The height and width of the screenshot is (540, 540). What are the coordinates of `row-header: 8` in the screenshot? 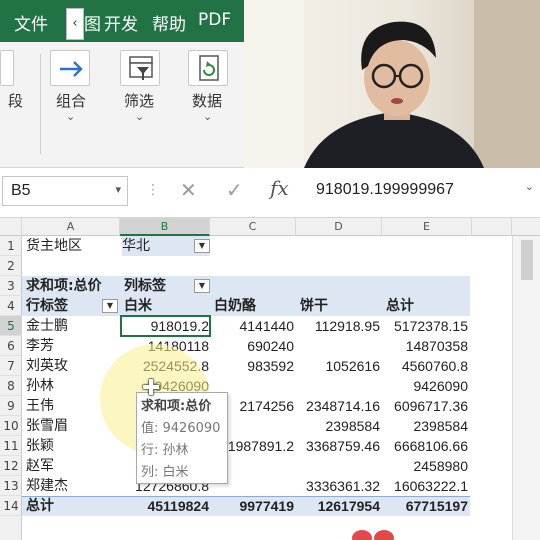 It's located at (11, 386).